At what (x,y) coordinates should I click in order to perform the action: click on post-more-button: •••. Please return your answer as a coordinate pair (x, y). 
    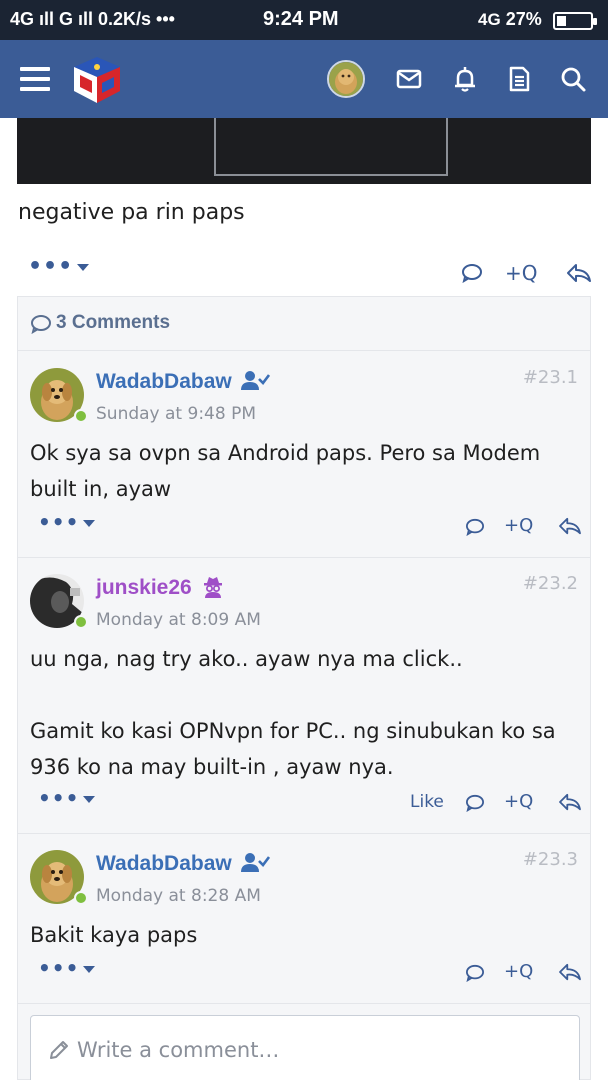
    Looking at the image, I should click on (59, 266).